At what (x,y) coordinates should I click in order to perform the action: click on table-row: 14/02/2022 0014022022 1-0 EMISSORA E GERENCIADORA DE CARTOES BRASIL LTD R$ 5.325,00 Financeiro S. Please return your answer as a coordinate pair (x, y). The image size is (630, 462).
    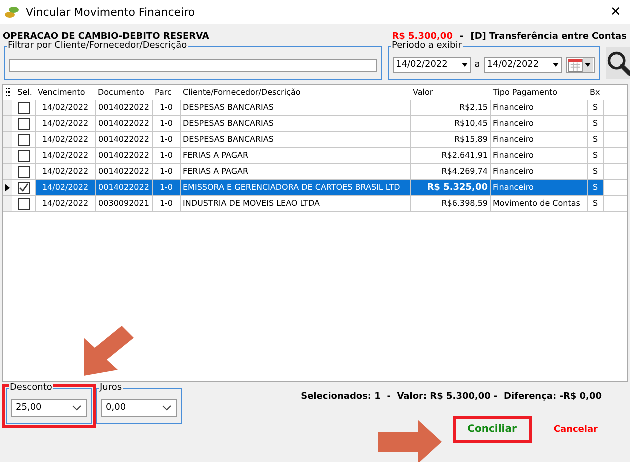
    Looking at the image, I should click on (315, 188).